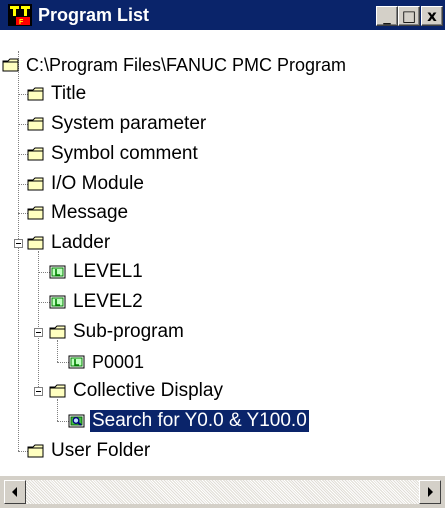 The image size is (445, 508). Describe the element at coordinates (124, 153) in the screenshot. I see `tree-item-label: Symbol comment` at that location.